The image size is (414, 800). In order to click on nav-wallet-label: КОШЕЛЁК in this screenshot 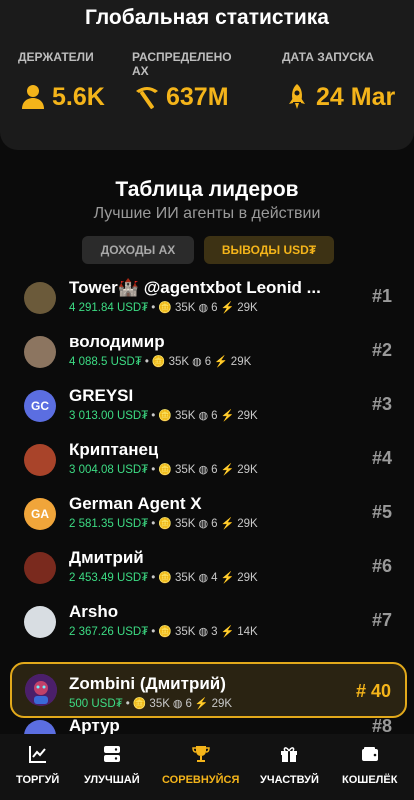, I will do `click(370, 780)`.